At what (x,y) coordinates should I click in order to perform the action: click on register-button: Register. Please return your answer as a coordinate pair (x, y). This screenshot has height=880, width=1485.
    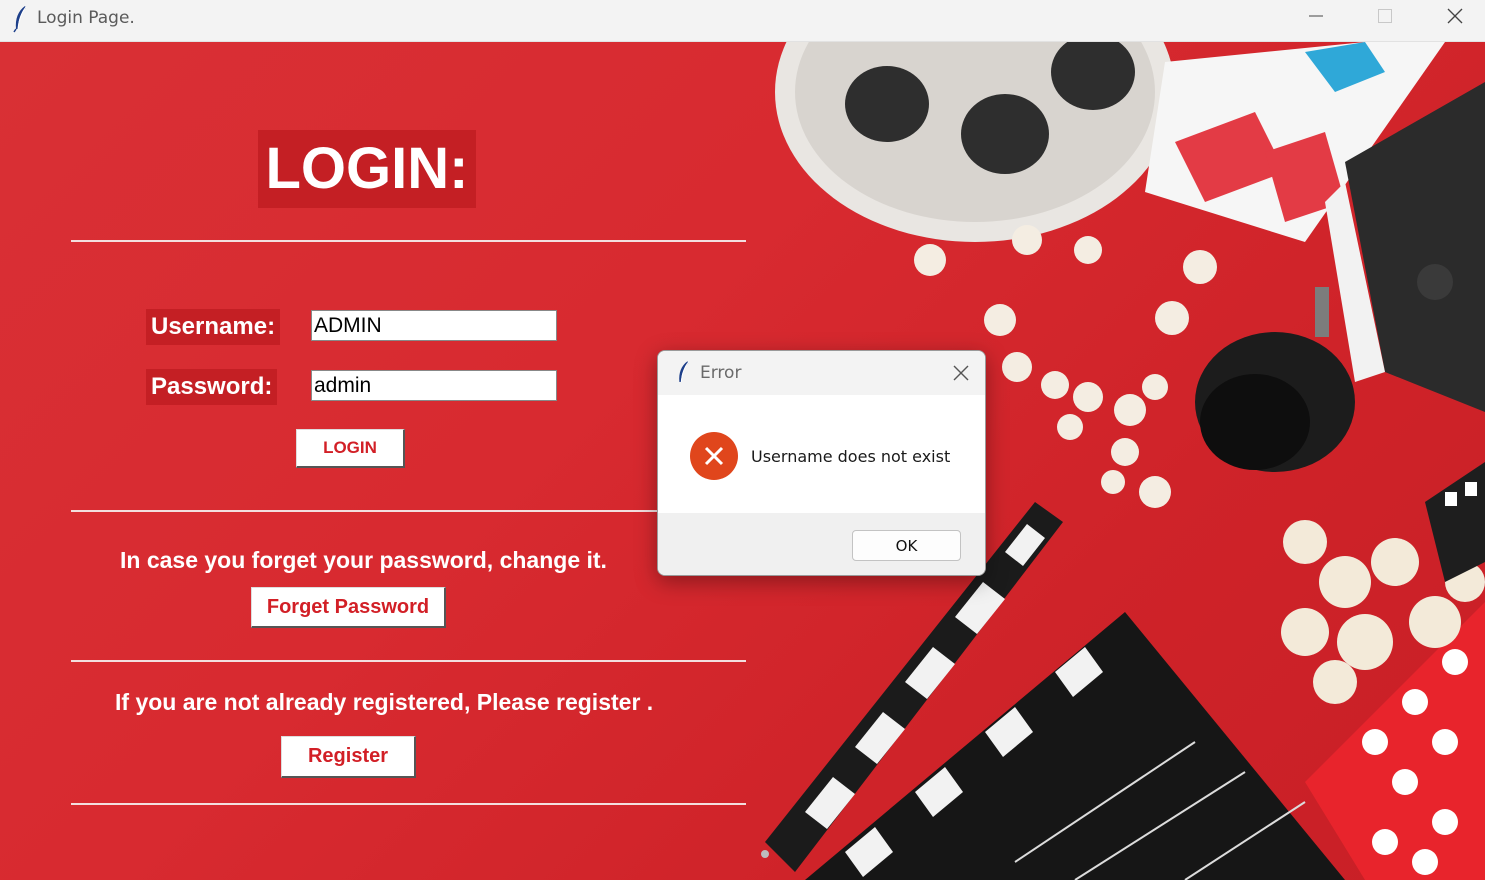
    Looking at the image, I should click on (348, 757).